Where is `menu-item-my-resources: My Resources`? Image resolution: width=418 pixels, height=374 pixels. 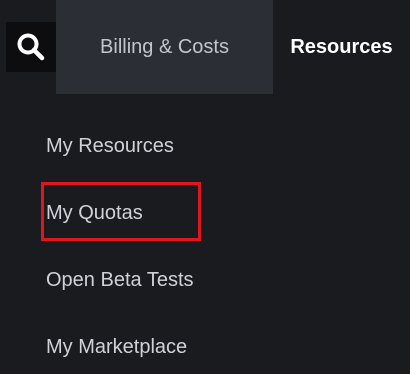
menu-item-my-resources: My Resources is located at coordinates (110, 146).